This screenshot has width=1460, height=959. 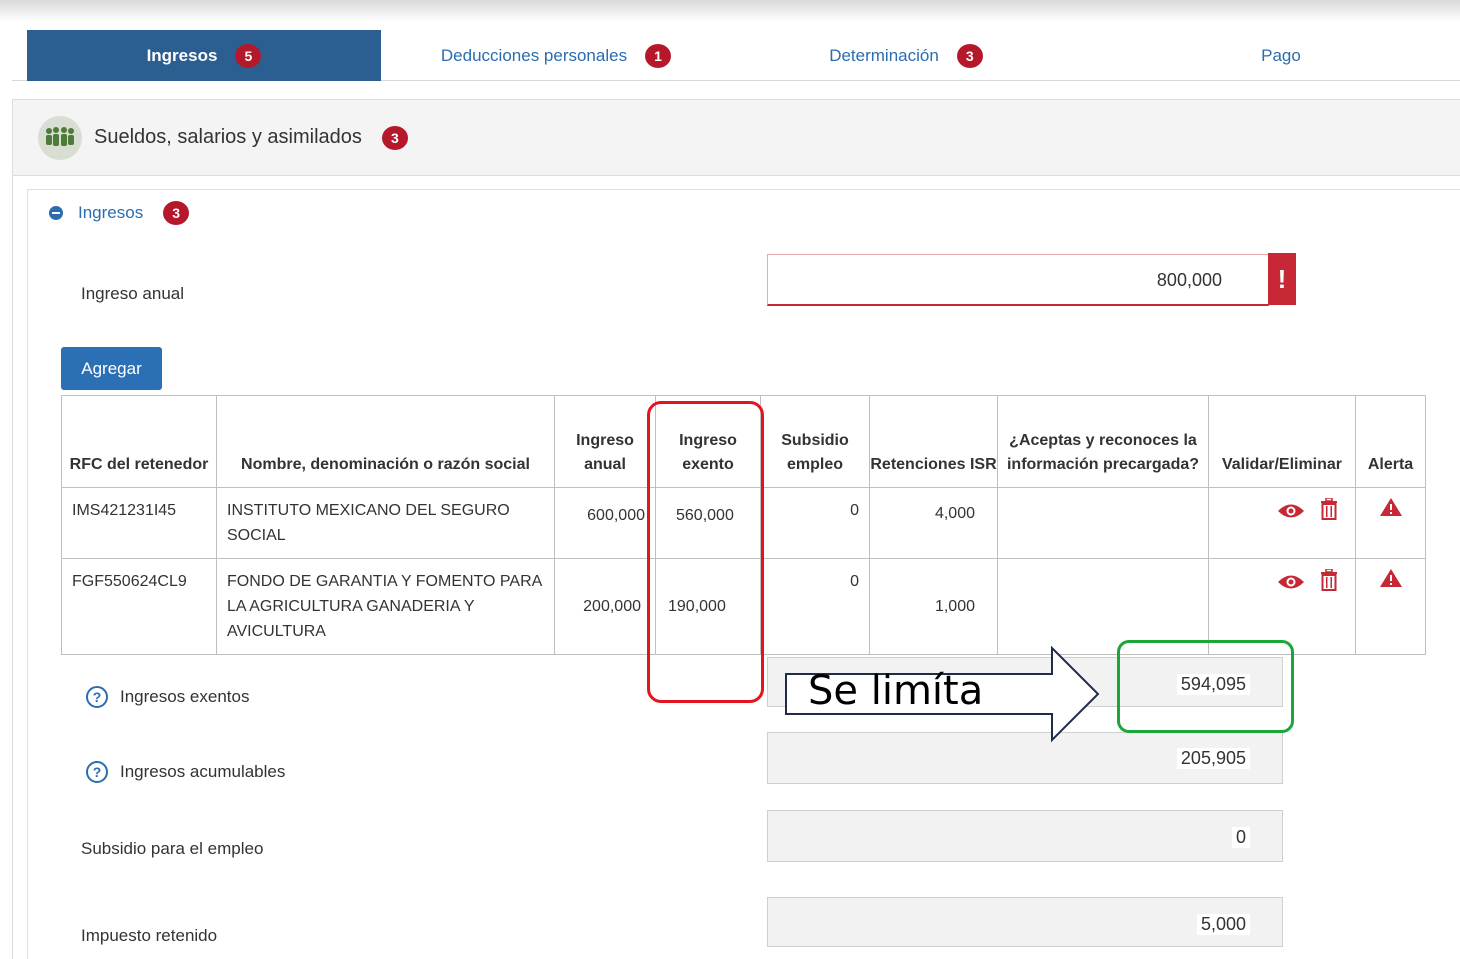 I want to click on cell-retenciones: 4,000, so click(x=933, y=523).